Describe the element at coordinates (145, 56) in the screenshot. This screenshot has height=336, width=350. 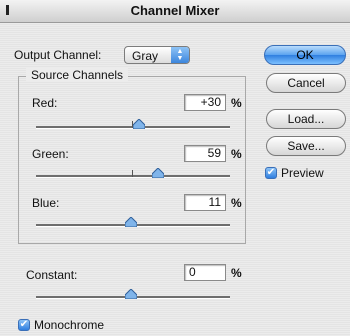
I see `output-channel-value: Gray` at that location.